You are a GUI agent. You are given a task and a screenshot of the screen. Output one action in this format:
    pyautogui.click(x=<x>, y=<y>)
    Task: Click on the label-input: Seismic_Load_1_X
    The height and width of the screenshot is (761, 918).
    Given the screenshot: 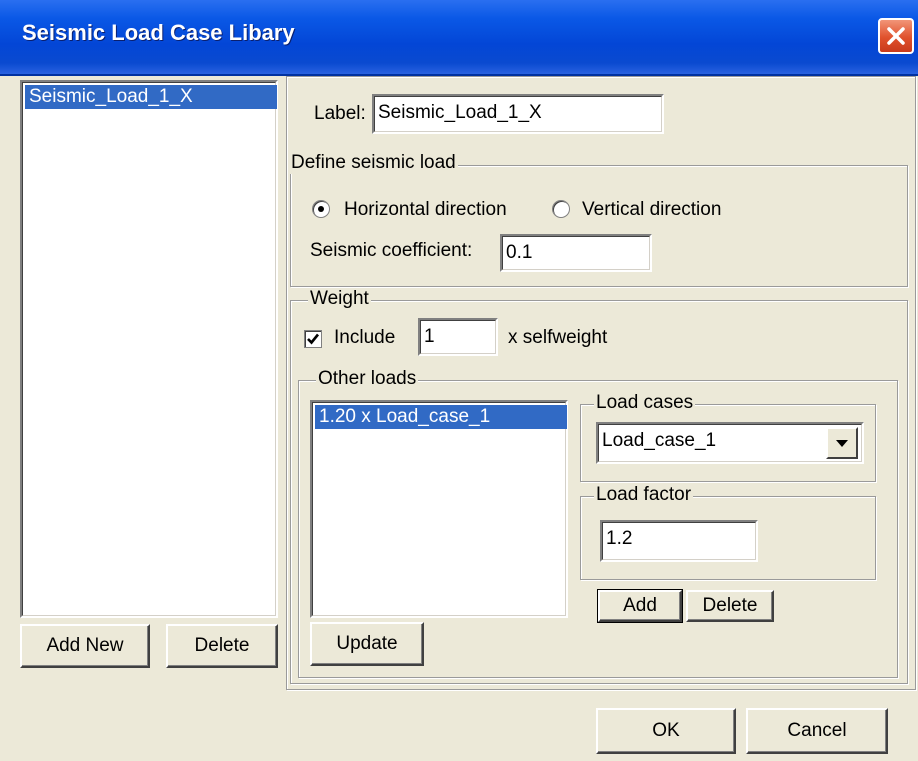 What is the action you would take?
    pyautogui.click(x=518, y=114)
    